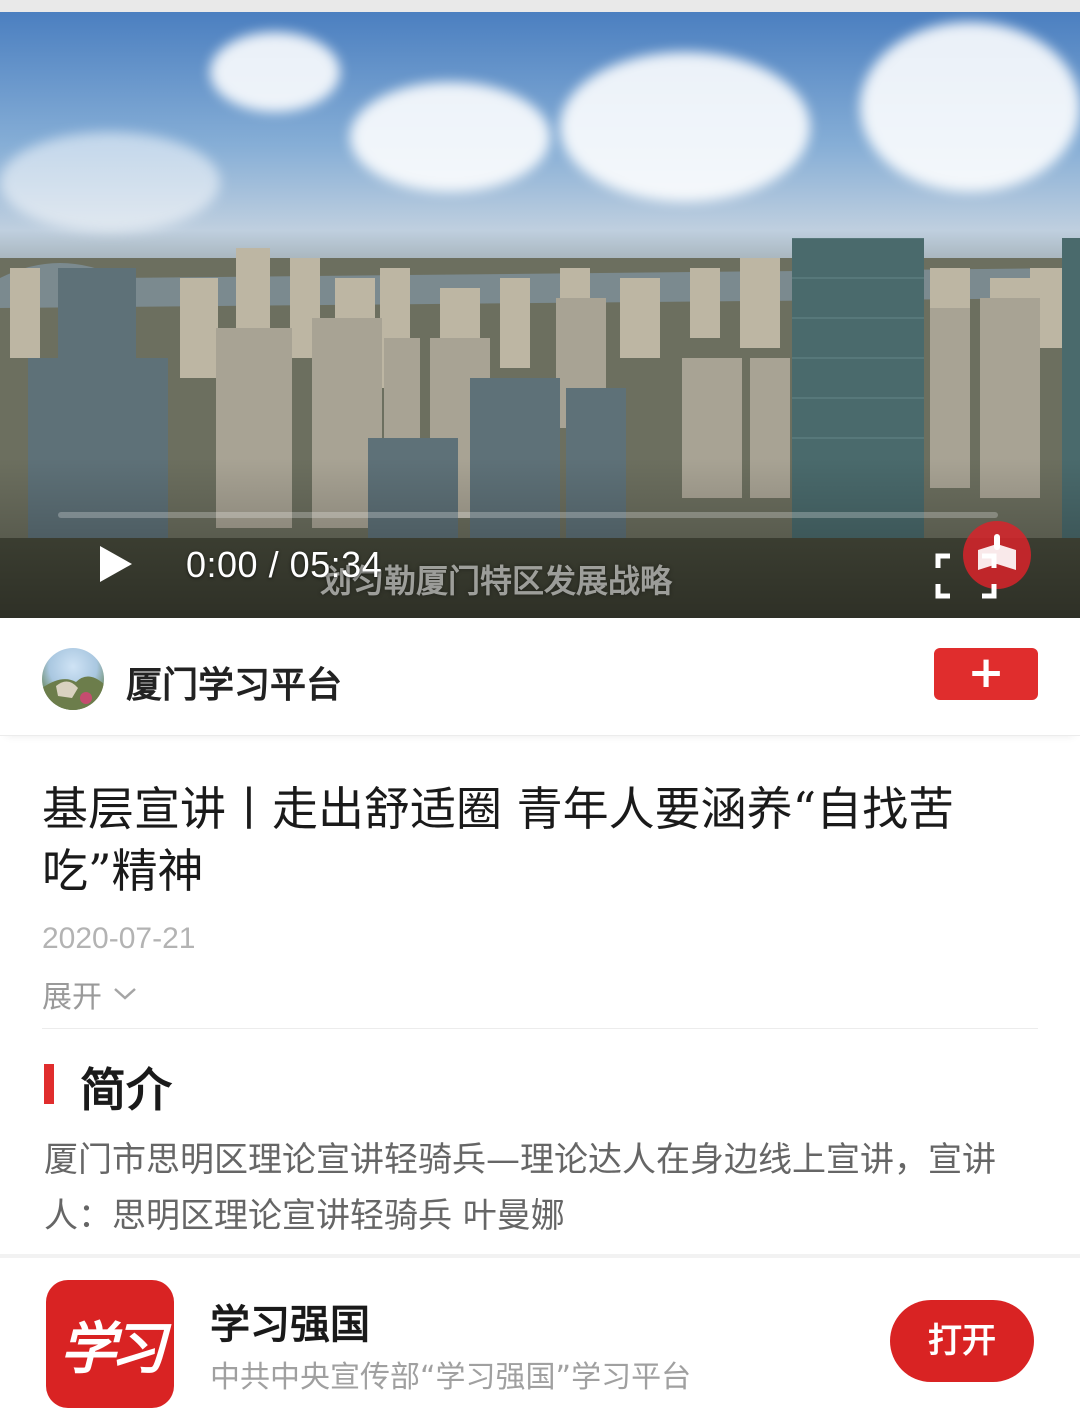 Image resolution: width=1080 pixels, height=1423 pixels. Describe the element at coordinates (986, 674) in the screenshot. I see `follow-button: +` at that location.